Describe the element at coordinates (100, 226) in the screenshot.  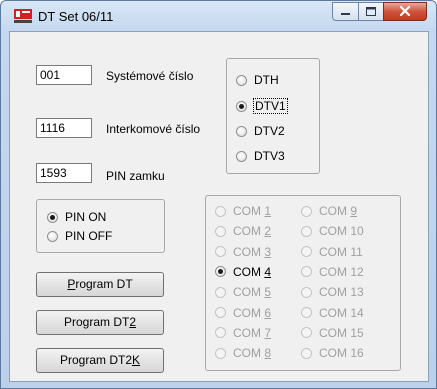
I see `pin-mode-group: PIN ON PIN OFF` at that location.